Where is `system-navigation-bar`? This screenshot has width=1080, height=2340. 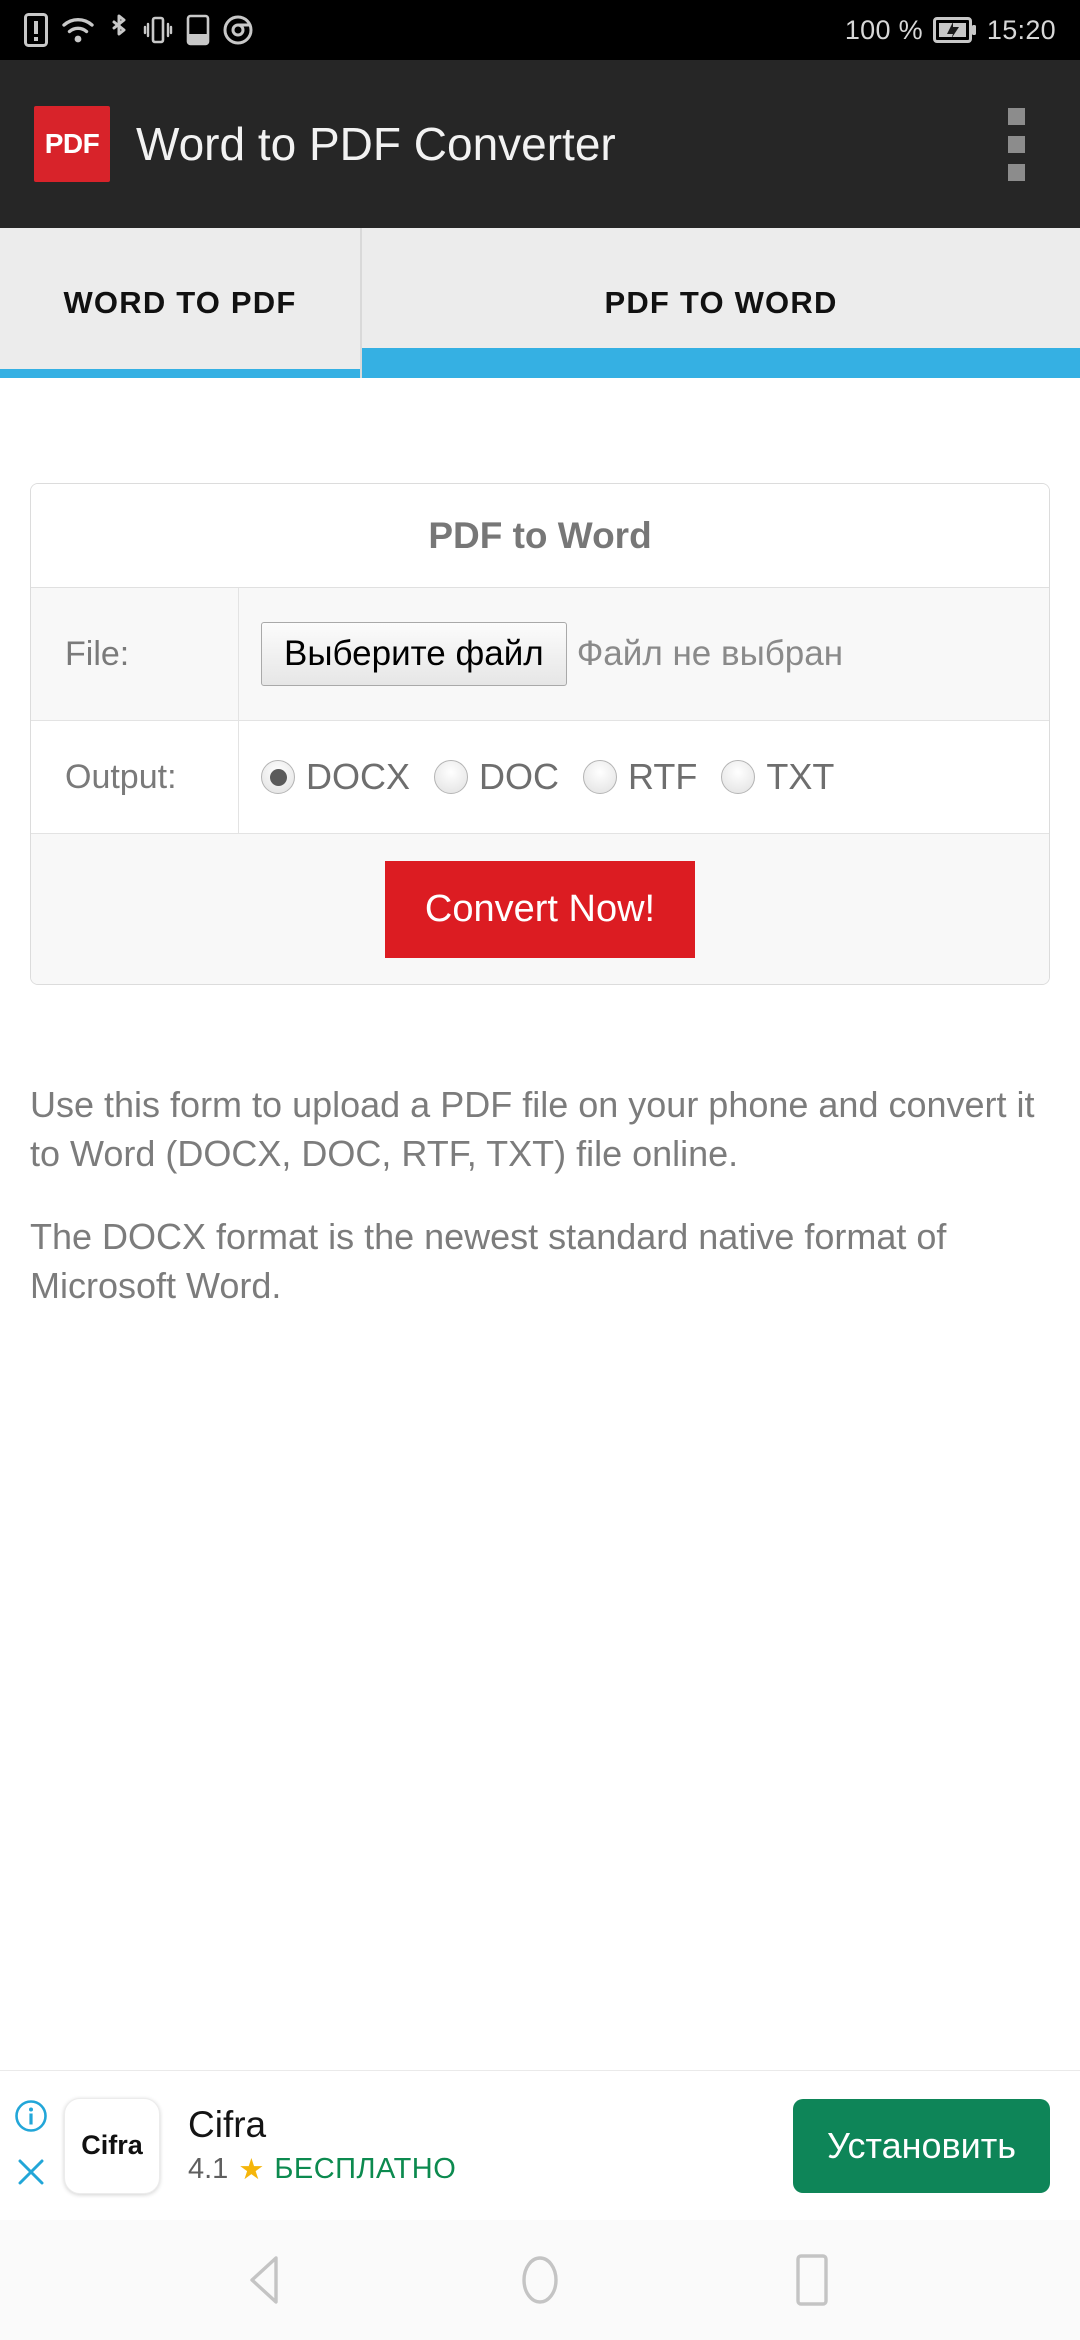 system-navigation-bar is located at coordinates (540, 2280).